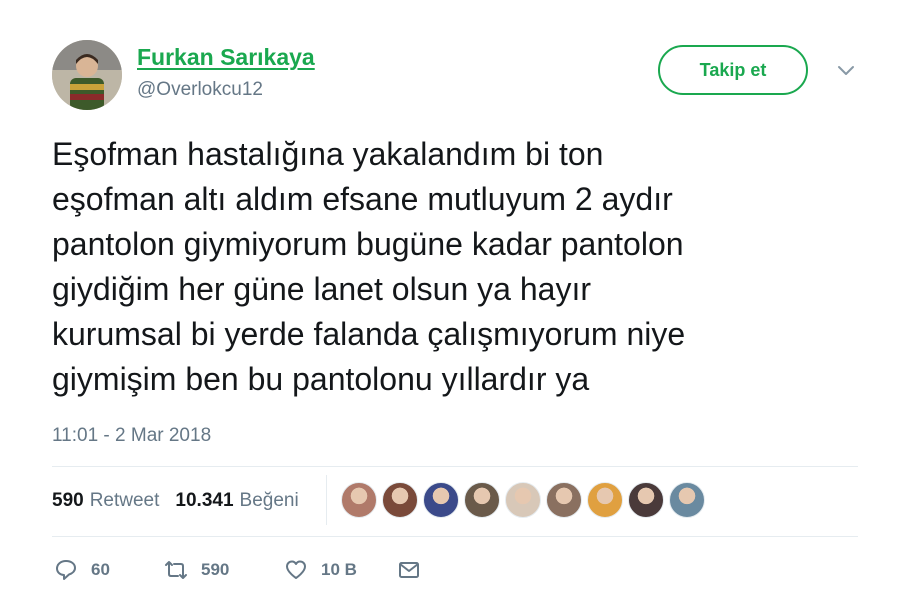 The width and height of the screenshot is (900, 597). What do you see at coordinates (296, 569) in the screenshot?
I see `heart-icon` at bounding box center [296, 569].